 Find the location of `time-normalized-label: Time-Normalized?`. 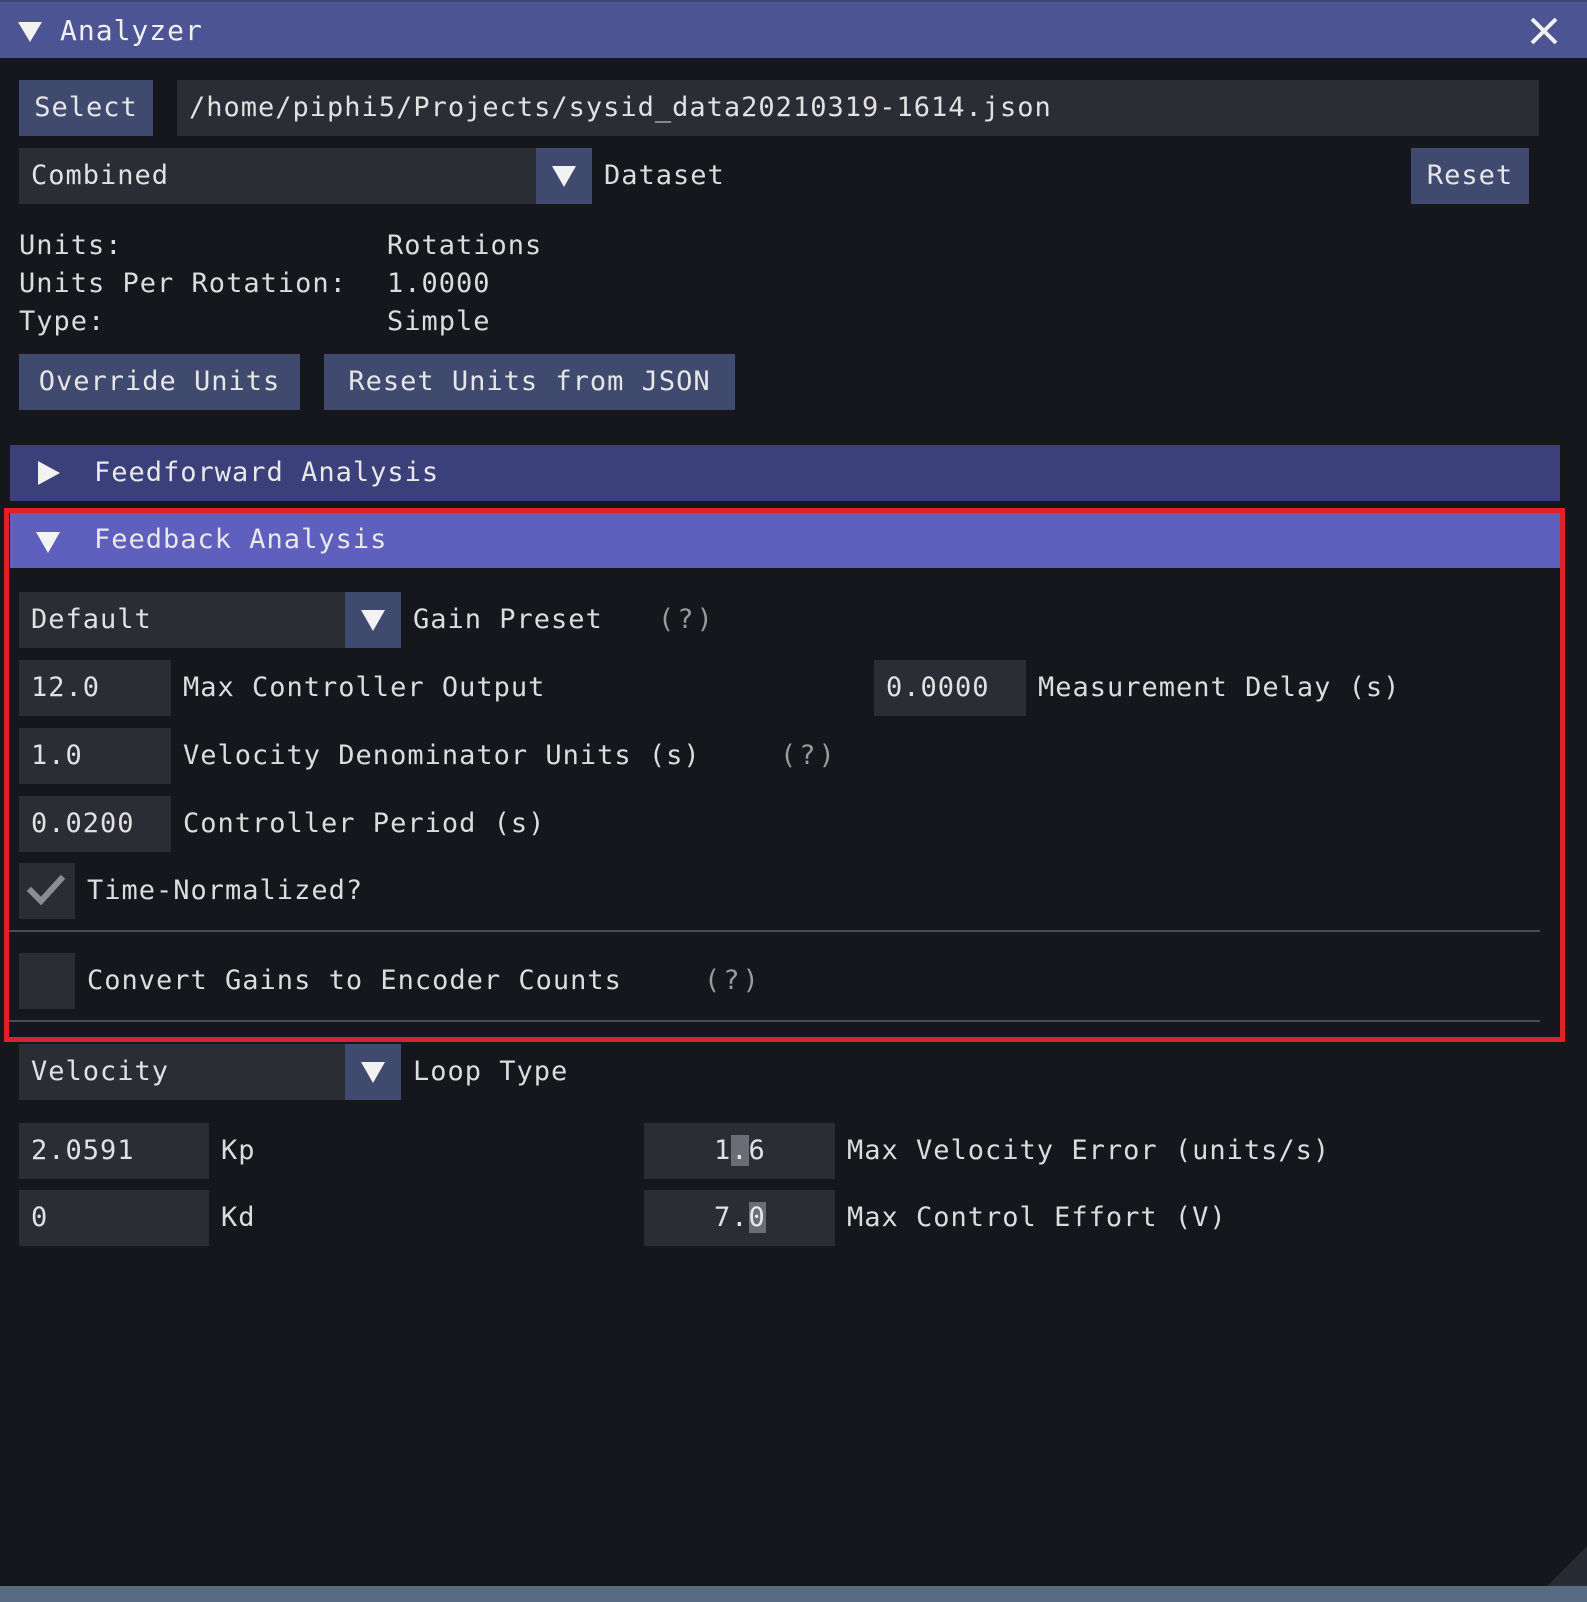

time-normalized-label: Time-Normalized? is located at coordinates (225, 890).